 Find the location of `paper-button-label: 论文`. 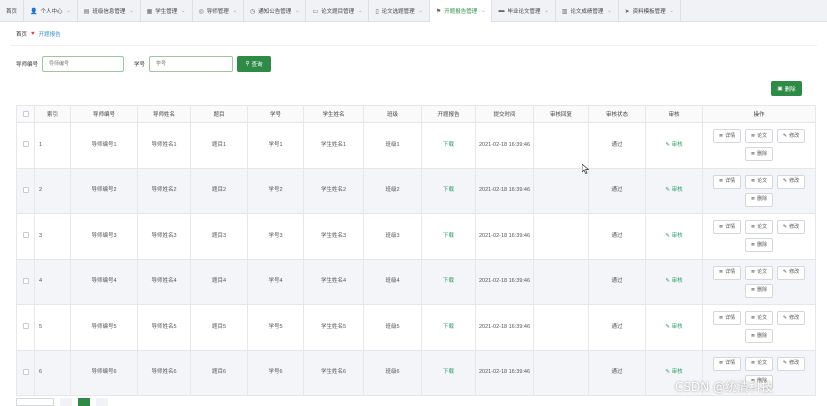

paper-button-label: 论文 is located at coordinates (762, 272).